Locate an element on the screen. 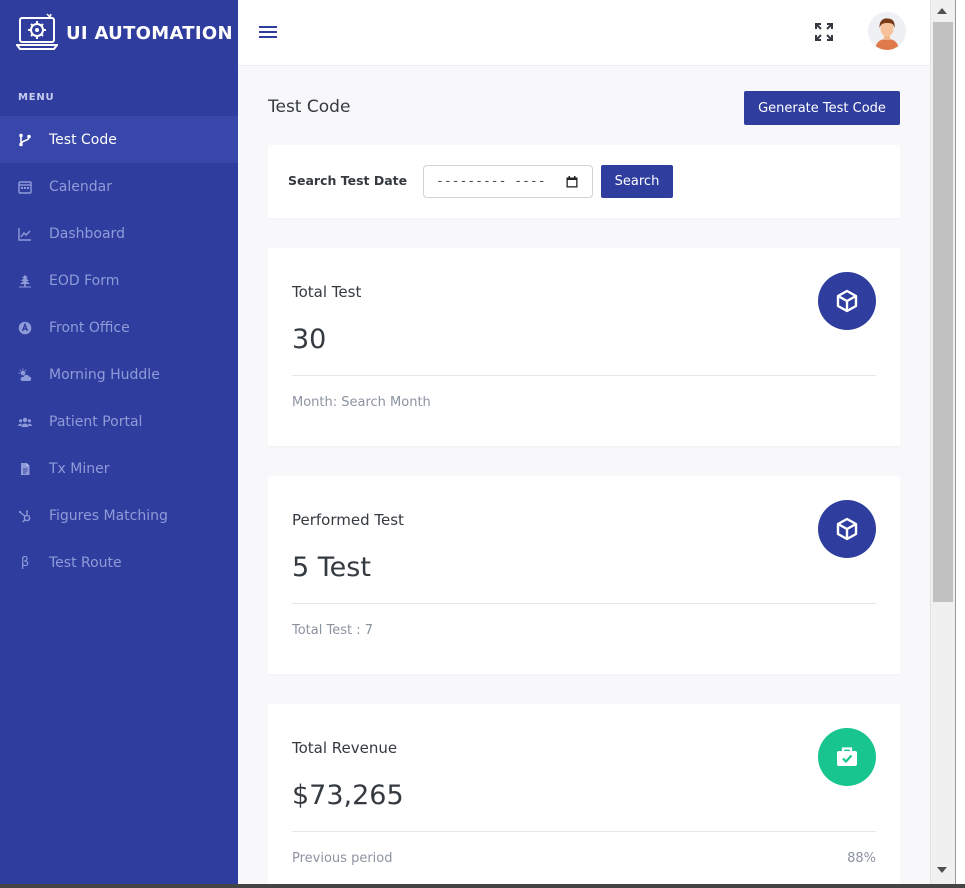 Image resolution: width=965 pixels, height=888 pixels. sidebar-item-label: Calendar is located at coordinates (80, 186).